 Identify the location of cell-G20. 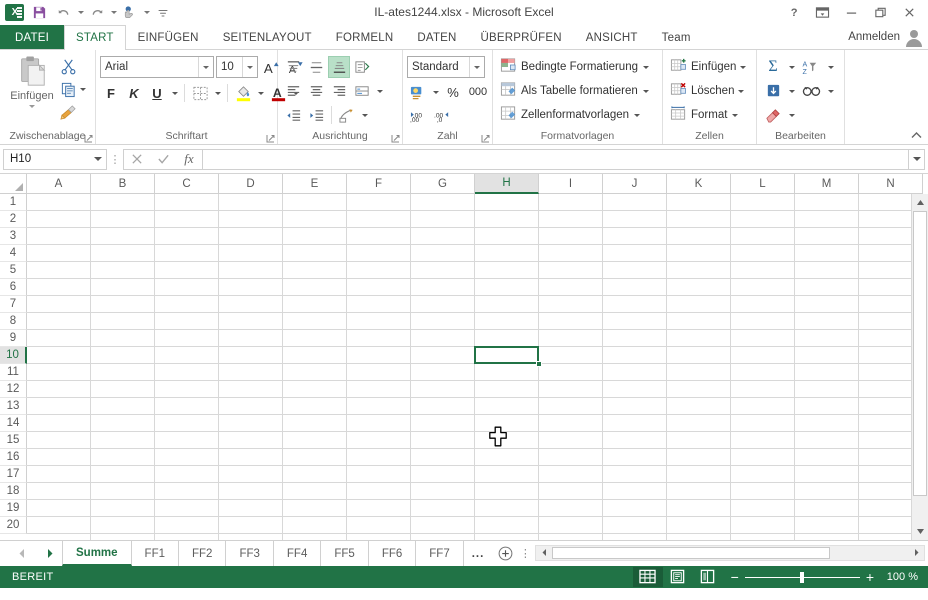
(443, 525).